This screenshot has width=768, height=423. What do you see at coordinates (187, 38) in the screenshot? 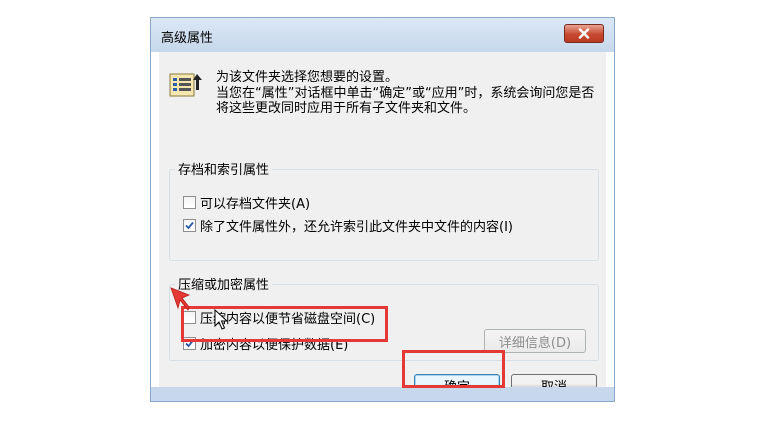
I see `dialog-title: 高级属性` at bounding box center [187, 38].